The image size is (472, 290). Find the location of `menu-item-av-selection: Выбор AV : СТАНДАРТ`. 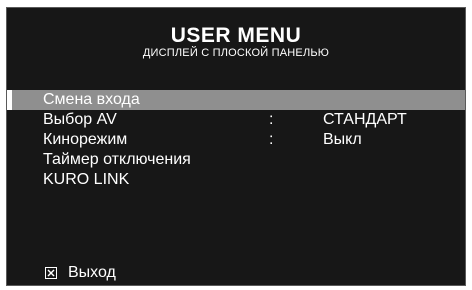

menu-item-av-selection: Выбор AV : СТАНДАРТ is located at coordinates (236, 120).